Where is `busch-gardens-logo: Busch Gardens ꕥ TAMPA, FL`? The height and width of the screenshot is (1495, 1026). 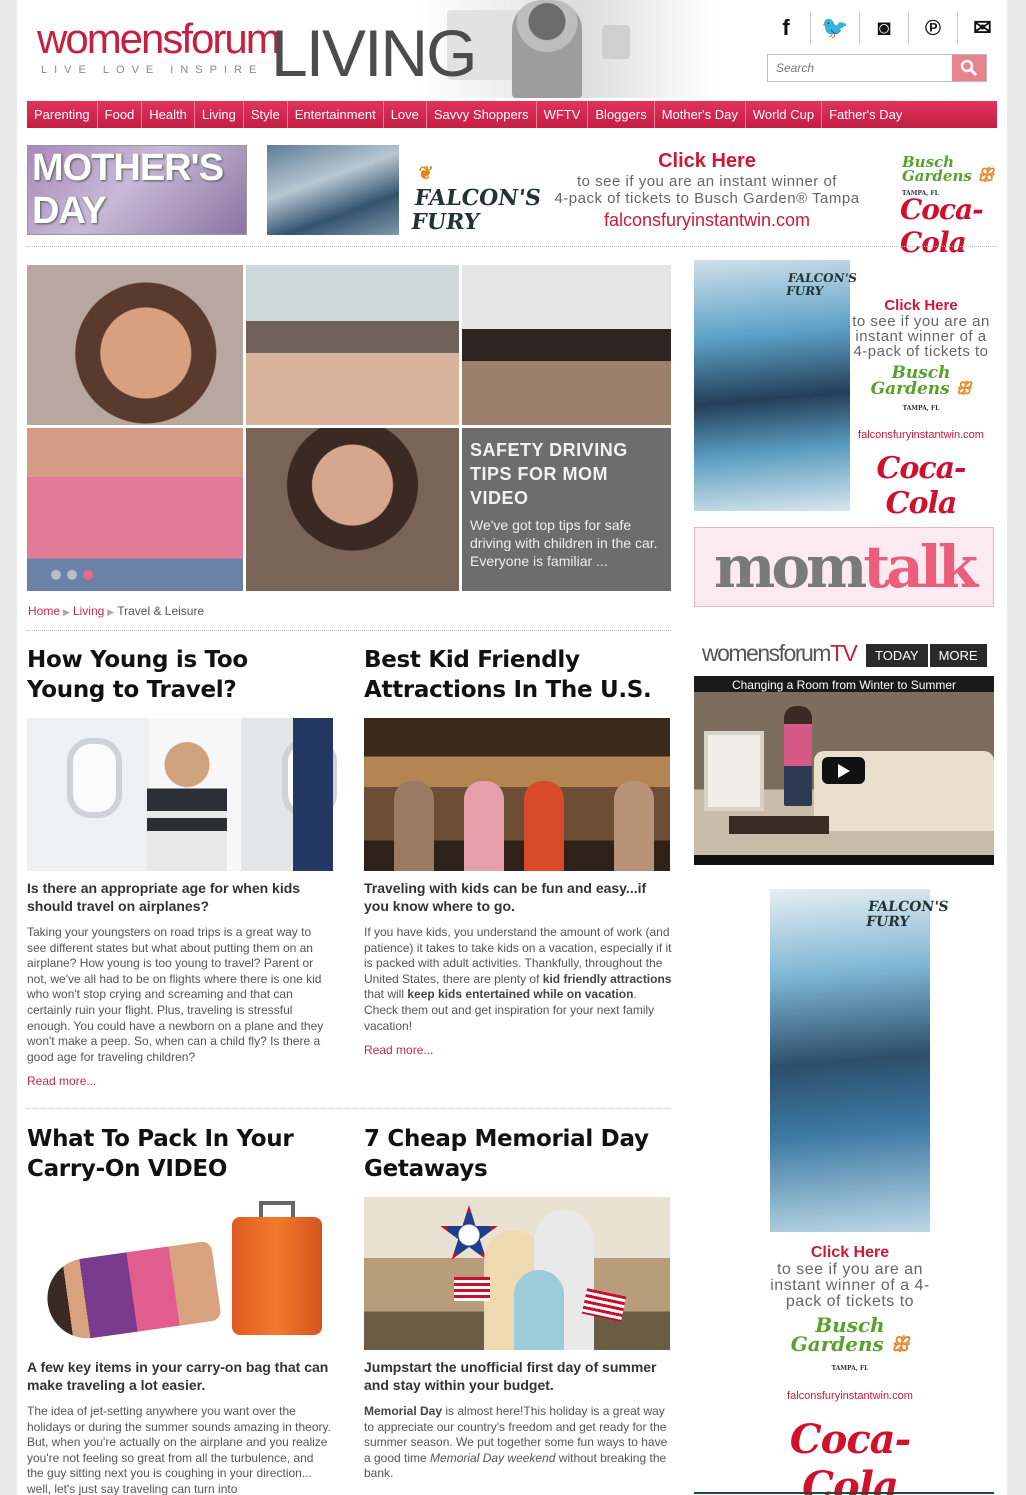 busch-gardens-logo: Busch Gardens ꕥ TAMPA, FL is located at coordinates (850, 1346).